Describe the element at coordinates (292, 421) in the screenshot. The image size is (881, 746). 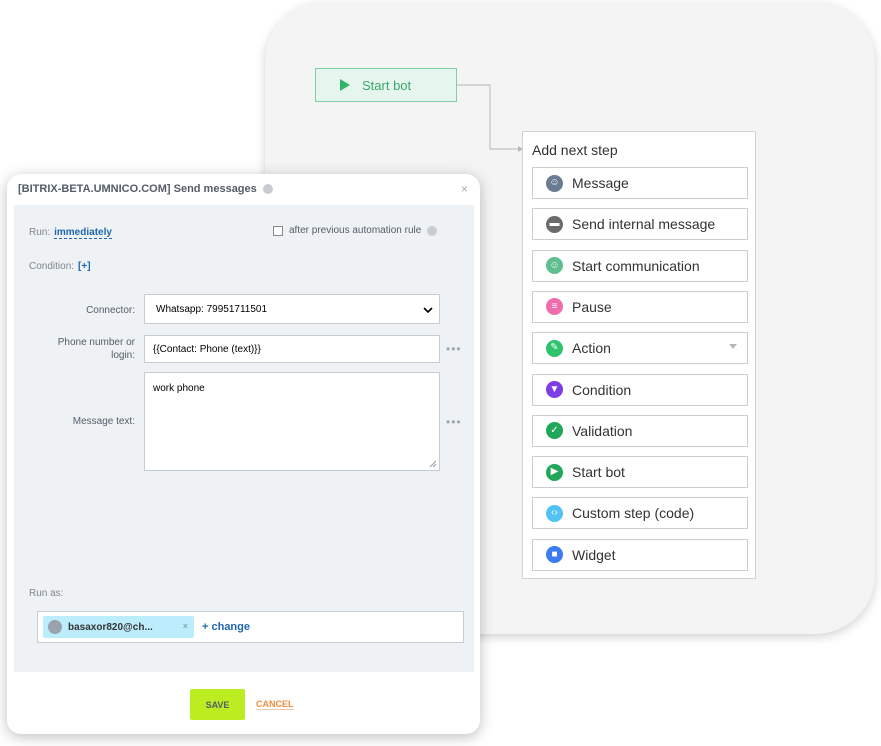
I see `message-textarea: work phone` at that location.